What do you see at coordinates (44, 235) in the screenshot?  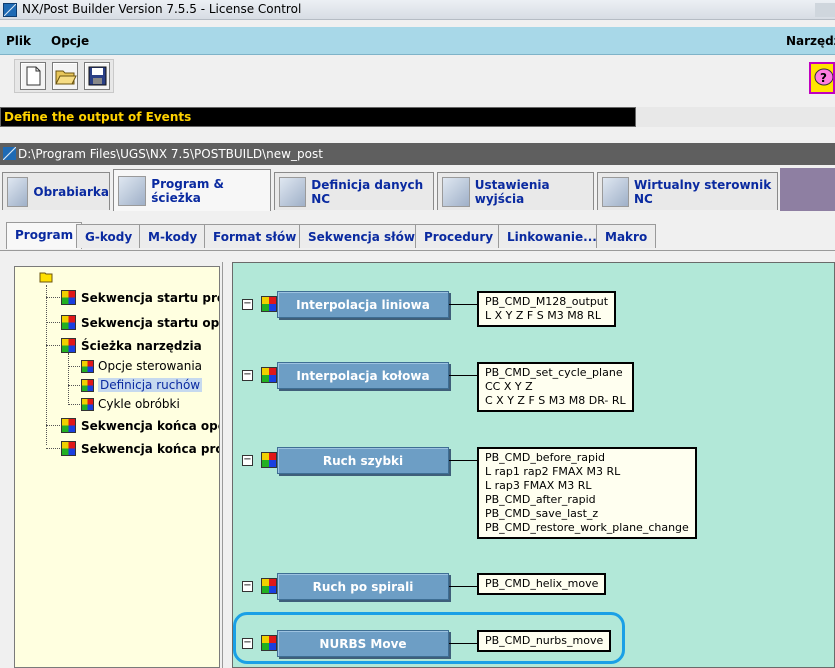 I see `subtab-program: Program` at bounding box center [44, 235].